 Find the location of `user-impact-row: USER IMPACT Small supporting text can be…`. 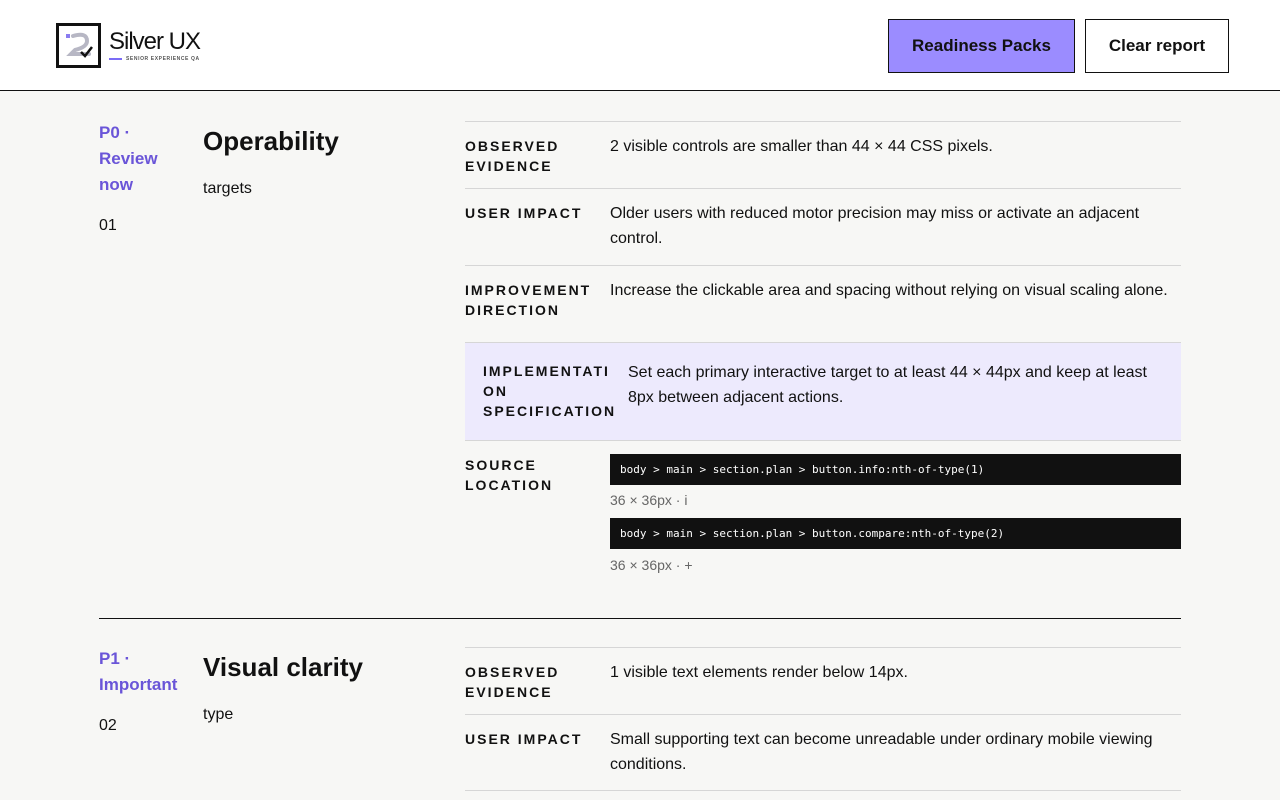

user-impact-row: USER IMPACT Small supporting text can be… is located at coordinates (823, 752).